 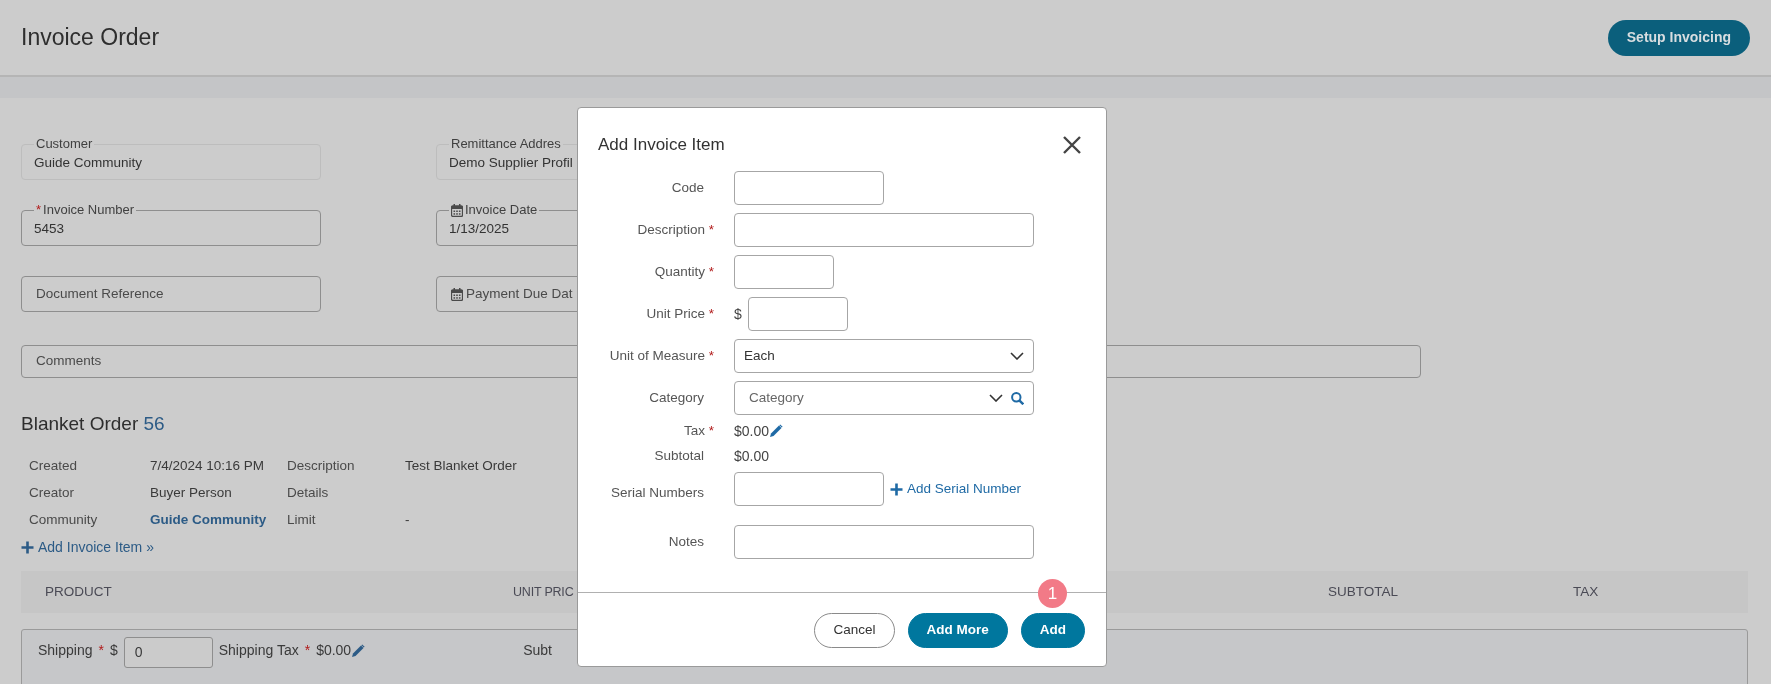 What do you see at coordinates (64, 144) in the screenshot?
I see `field-label: Customer` at bounding box center [64, 144].